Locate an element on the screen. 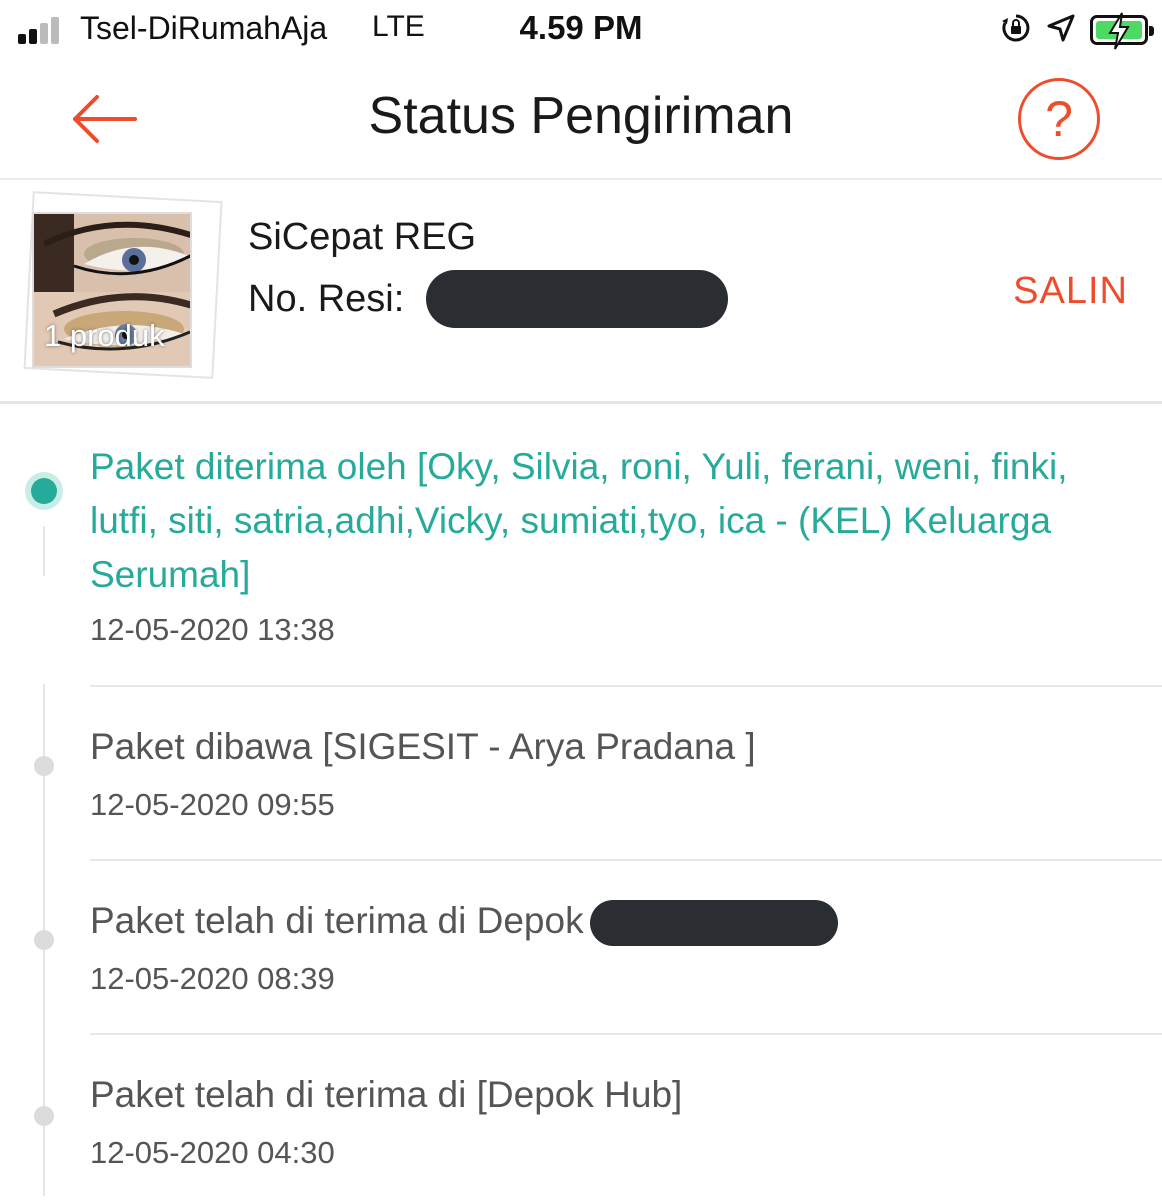 The width and height of the screenshot is (1162, 1200). help-button: ? is located at coordinates (1059, 119).